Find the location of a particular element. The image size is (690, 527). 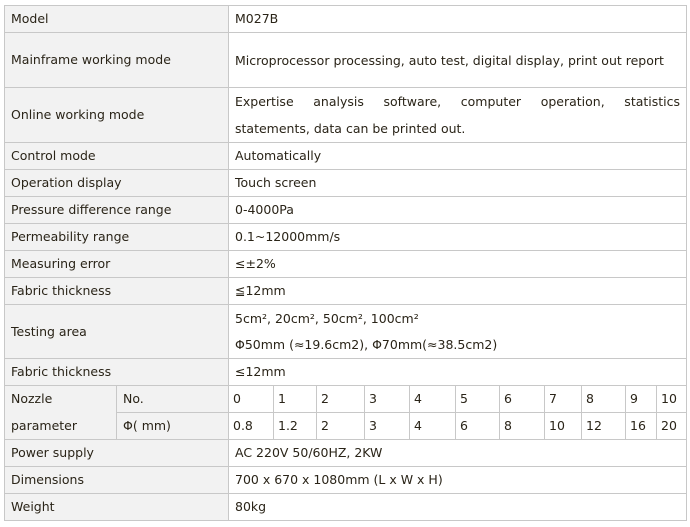

table-row-dimensions: Dimensions 700 x 670 x 1080mm (L x W x H) is located at coordinates (346, 480).